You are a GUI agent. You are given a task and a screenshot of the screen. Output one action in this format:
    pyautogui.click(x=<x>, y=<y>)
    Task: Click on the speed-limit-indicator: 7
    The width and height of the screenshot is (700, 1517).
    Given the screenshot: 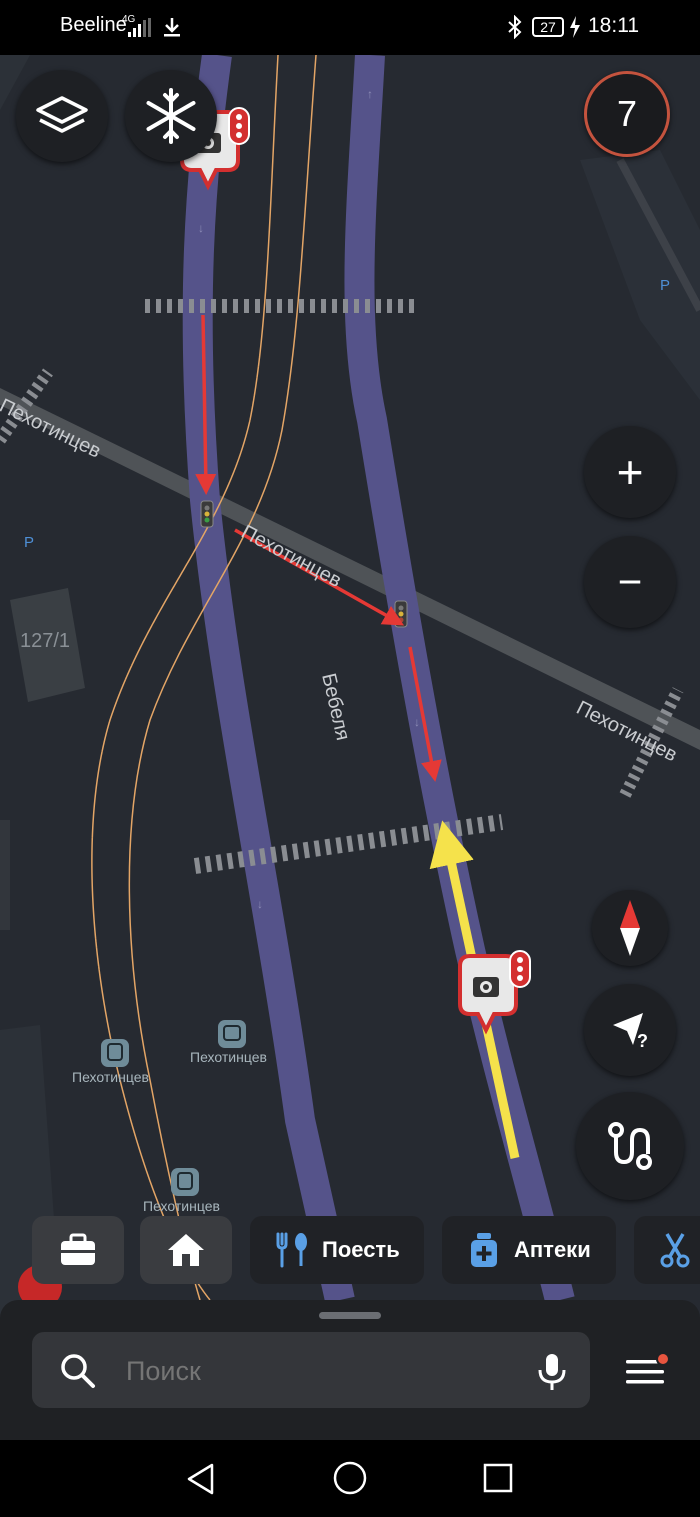 What is the action you would take?
    pyautogui.click(x=627, y=114)
    